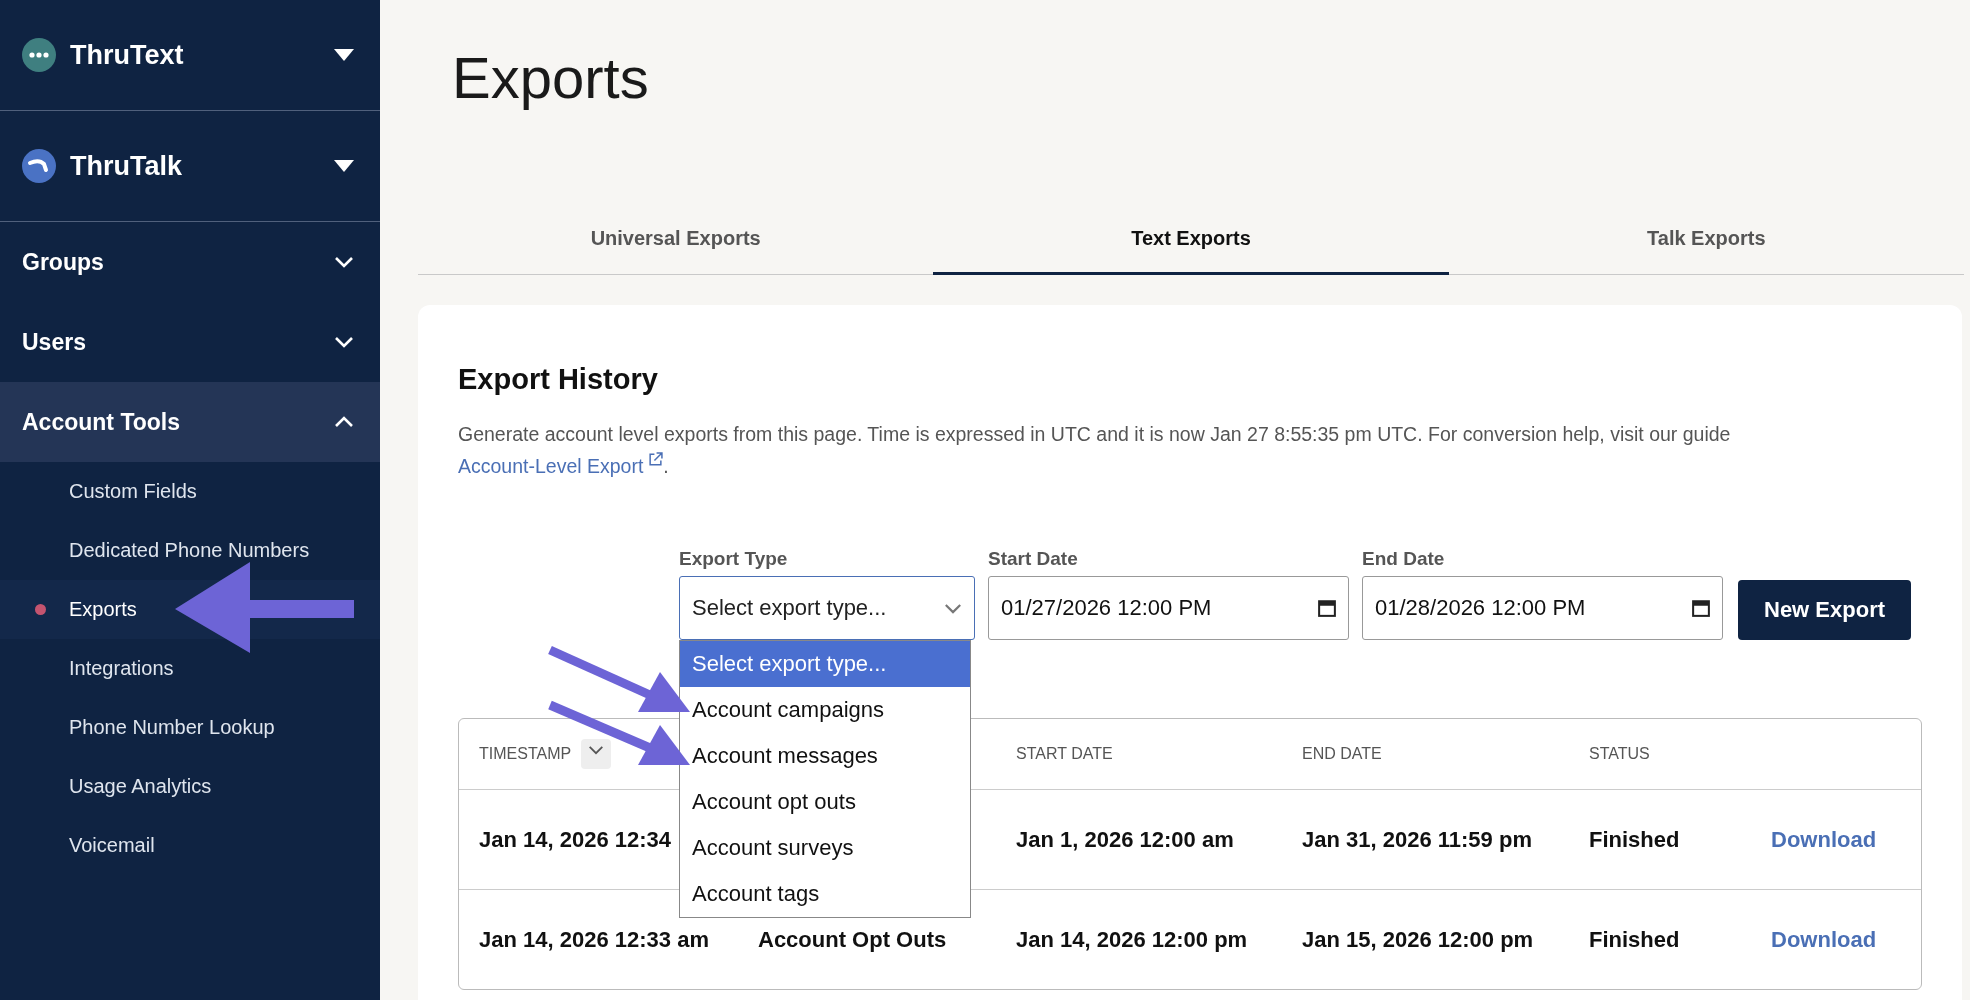 The image size is (1970, 1000). I want to click on table-cell: Jan 31, 2026 11:59 pm, so click(1417, 839).